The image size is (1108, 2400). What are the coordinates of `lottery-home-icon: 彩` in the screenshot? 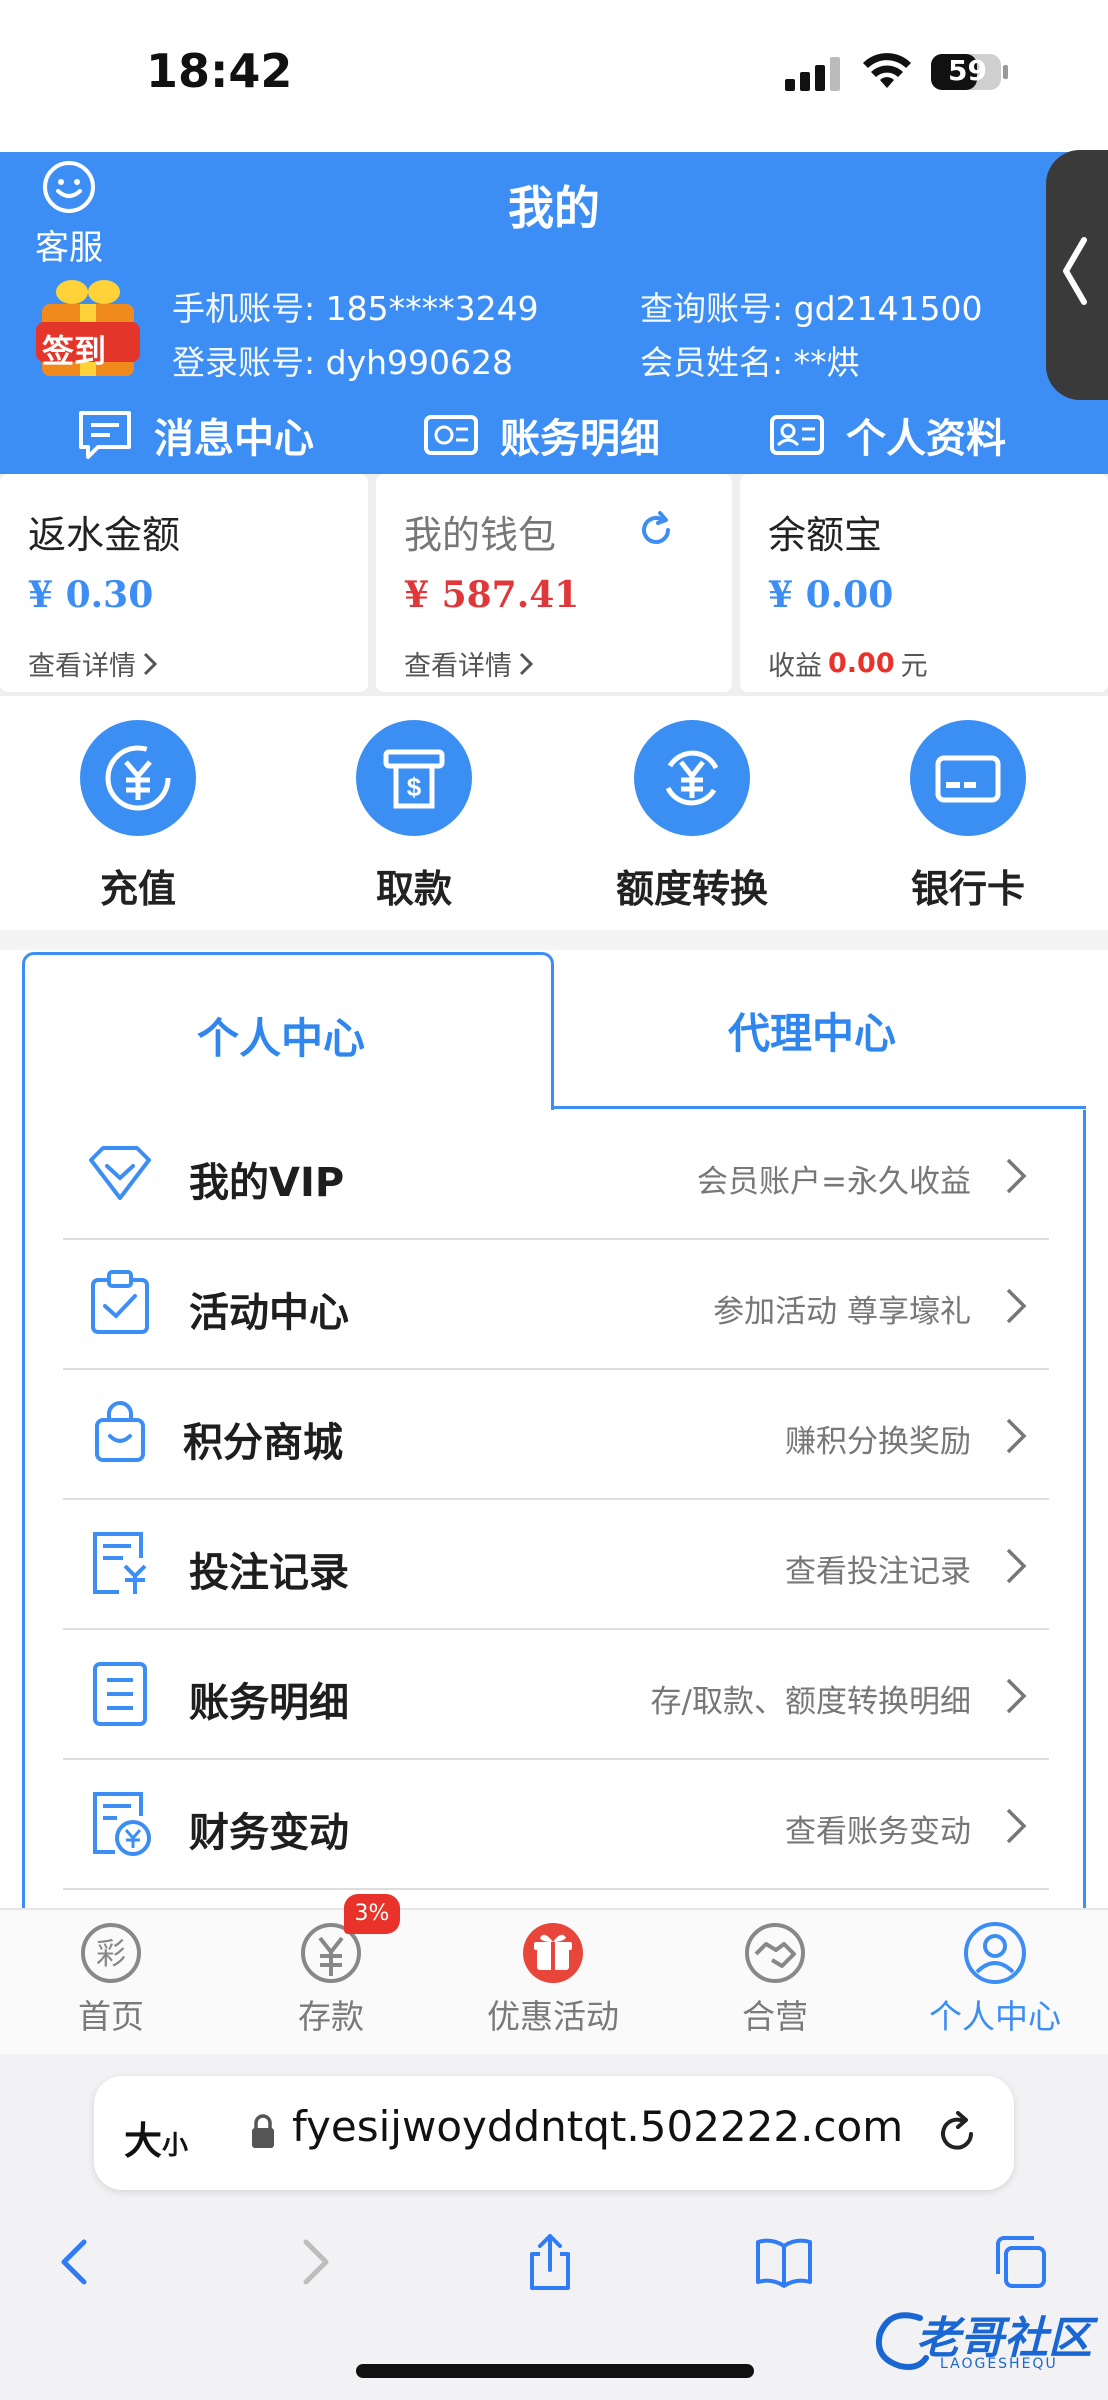 It's located at (111, 1953).